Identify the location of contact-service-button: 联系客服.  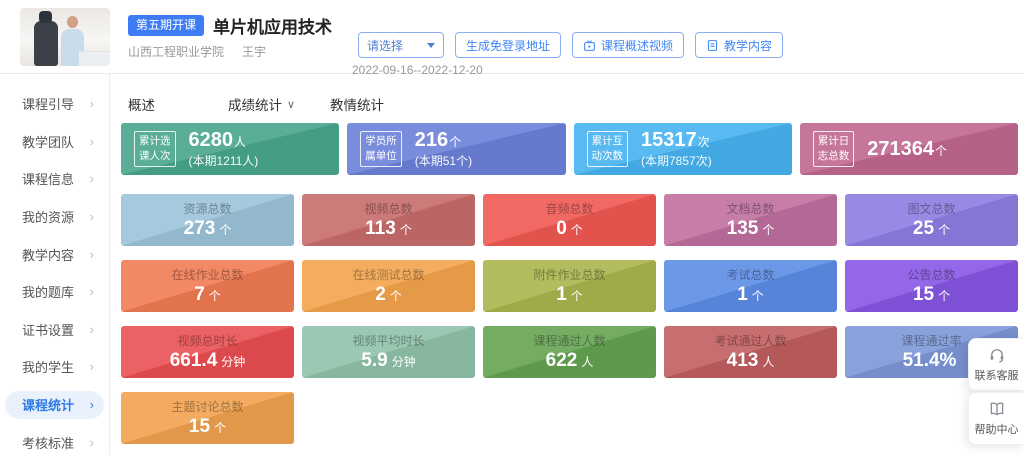
(996, 364).